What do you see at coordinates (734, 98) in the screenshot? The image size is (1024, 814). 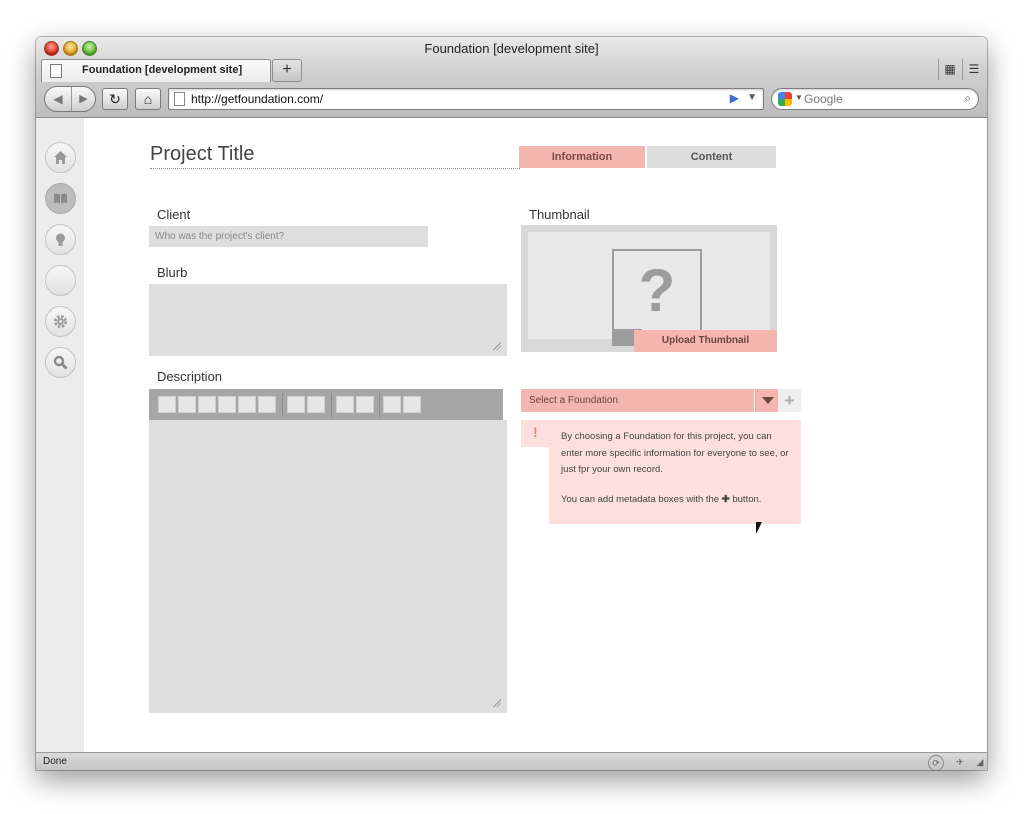 I see `go-arrow-icon: ▶` at bounding box center [734, 98].